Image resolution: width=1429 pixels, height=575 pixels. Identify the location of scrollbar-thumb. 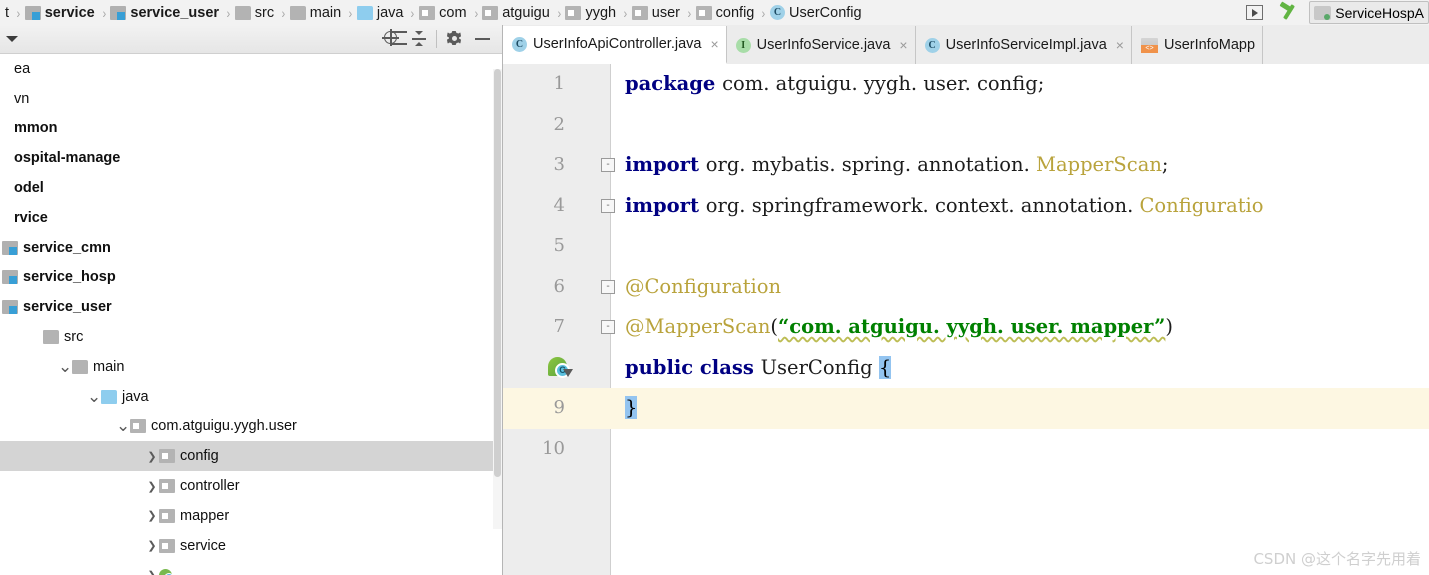
(497, 273).